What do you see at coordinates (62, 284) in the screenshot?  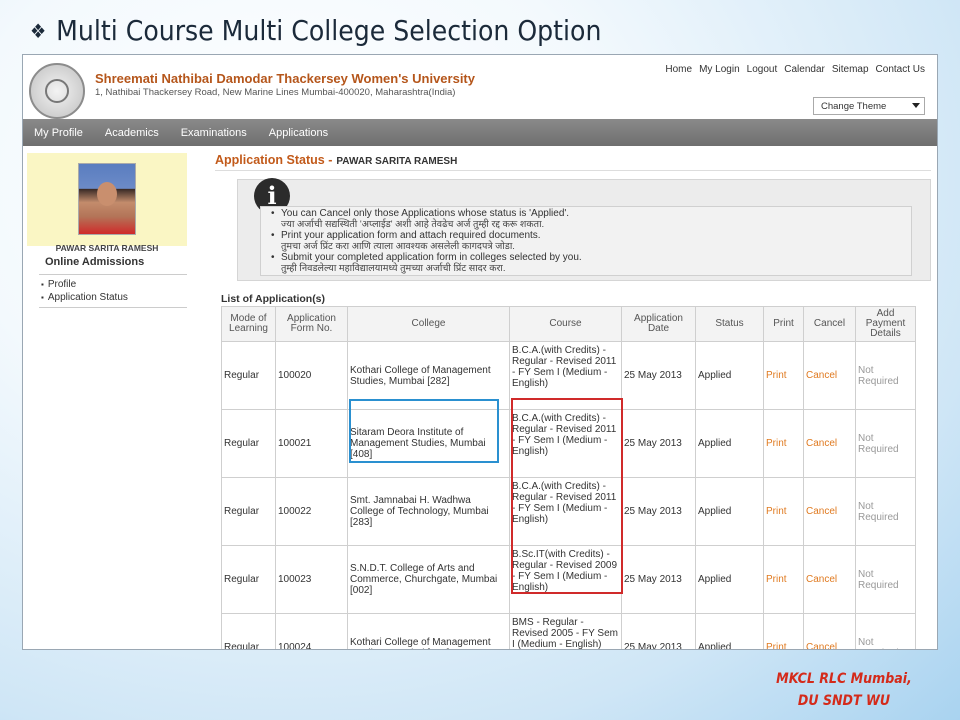 I see `sidebar-item-label: Profile` at bounding box center [62, 284].